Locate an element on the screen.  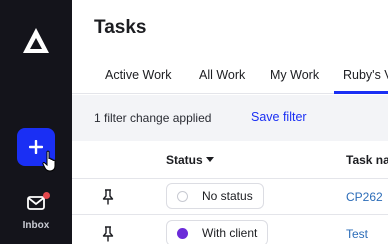
status-label: With client is located at coordinates (230, 233).